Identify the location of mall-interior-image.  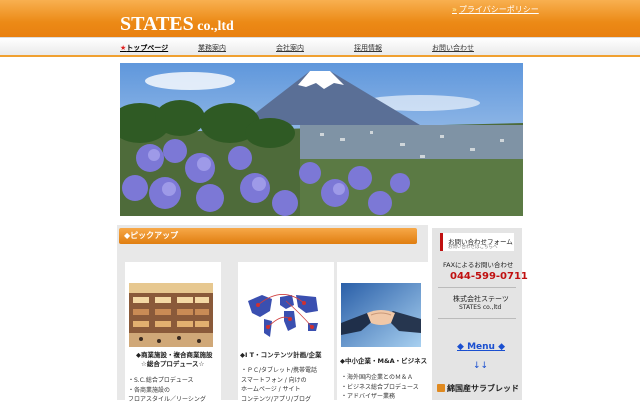
(171, 315).